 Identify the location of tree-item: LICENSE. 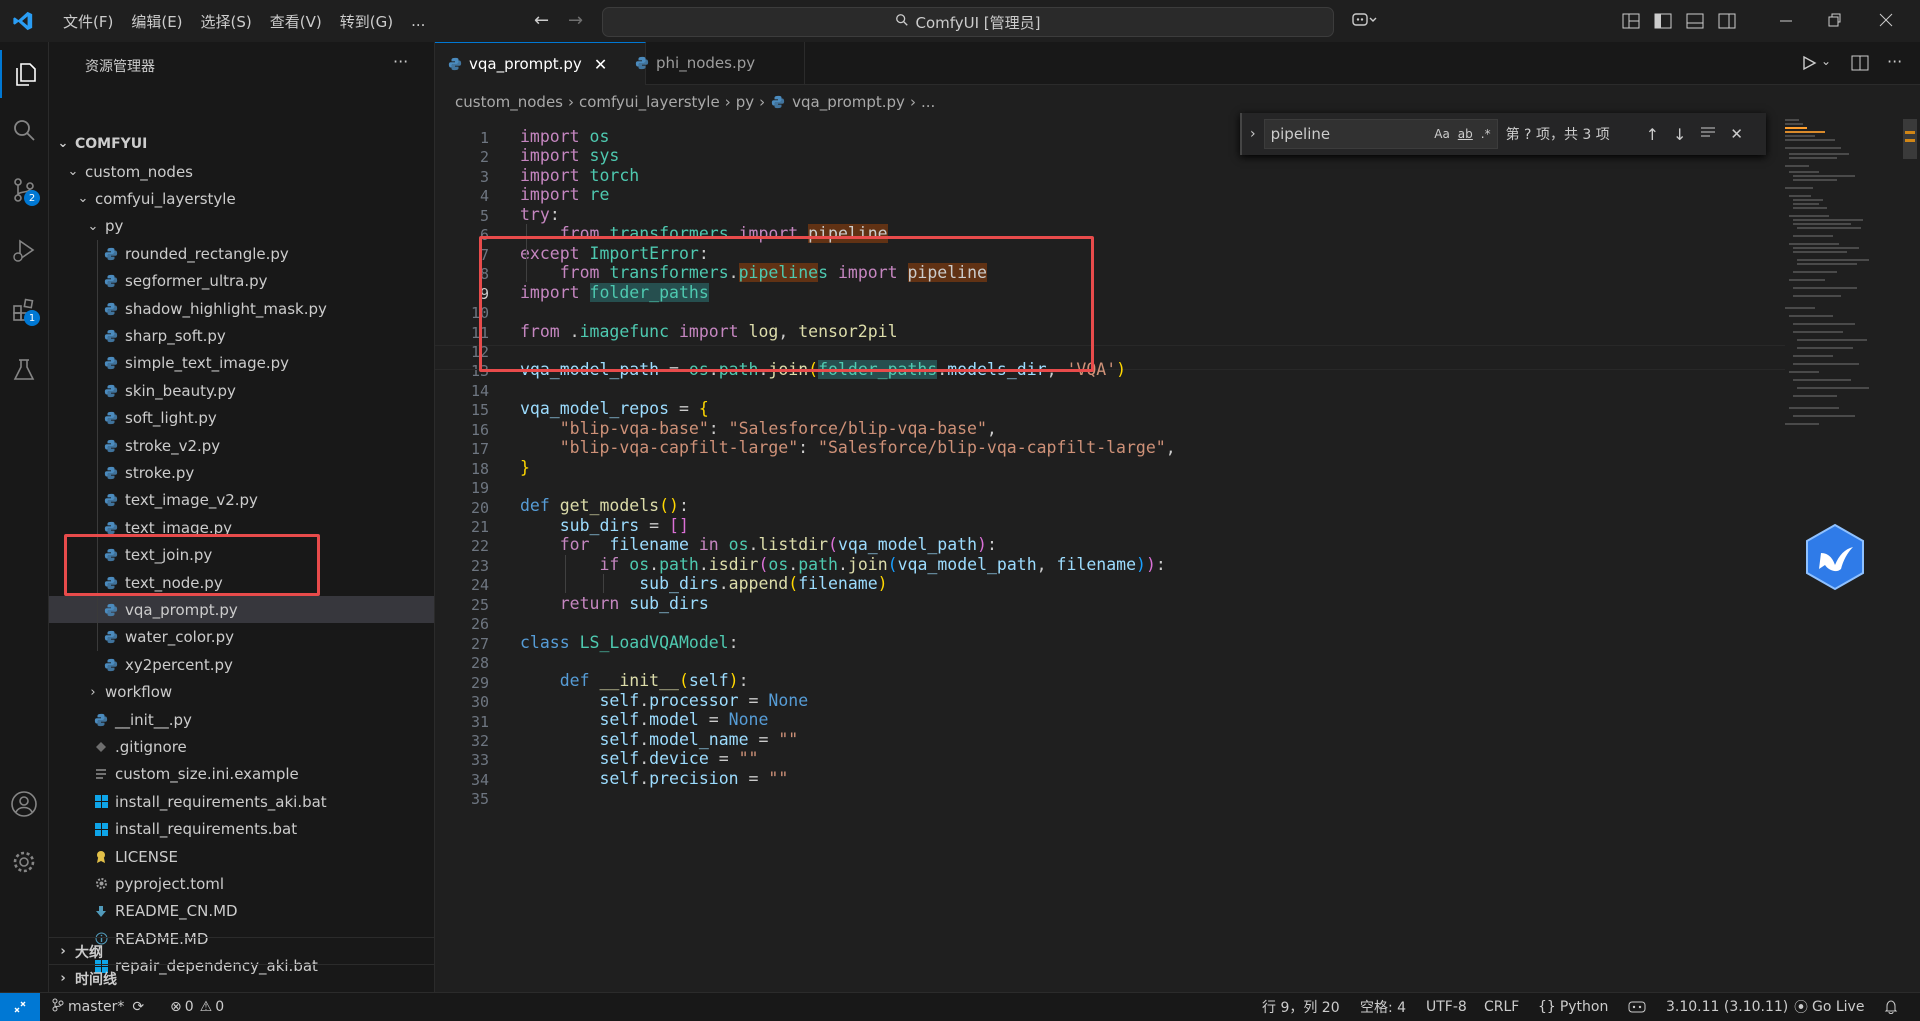
(241, 856).